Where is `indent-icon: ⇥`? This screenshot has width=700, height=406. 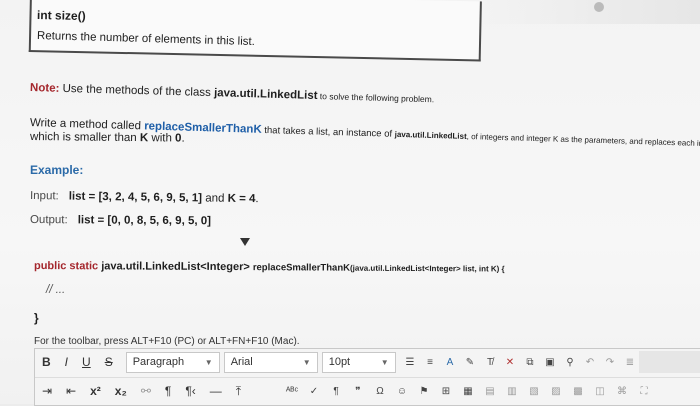 indent-icon: ⇥ is located at coordinates (47, 391).